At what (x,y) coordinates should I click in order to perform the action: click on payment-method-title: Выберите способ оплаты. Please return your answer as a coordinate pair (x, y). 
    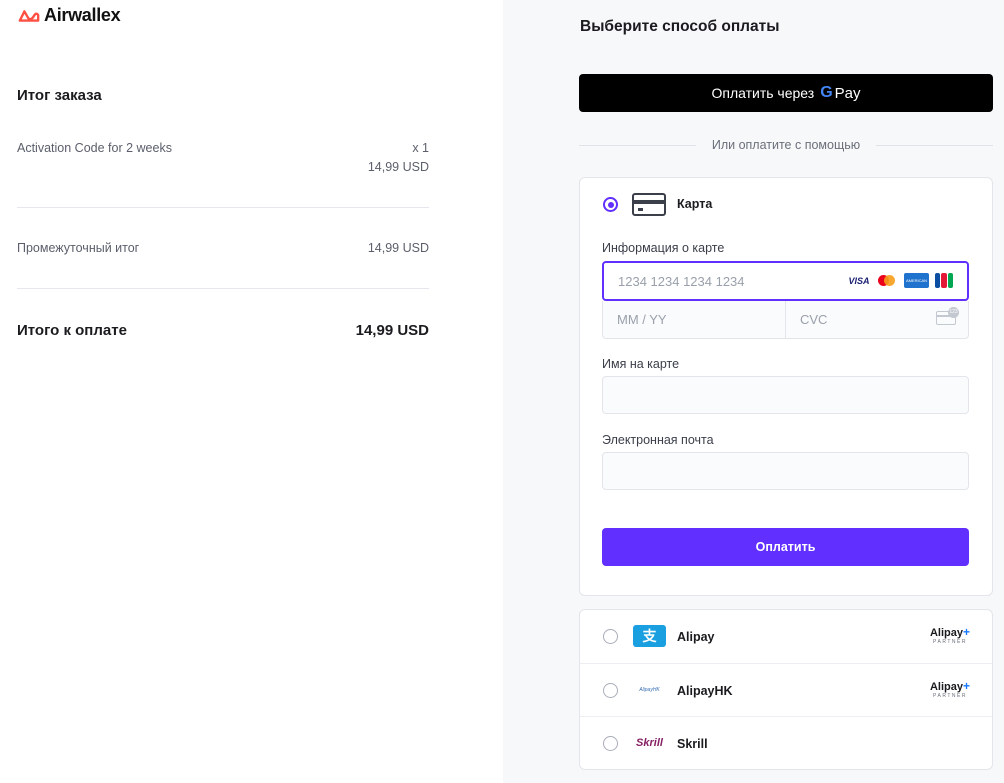
    Looking at the image, I should click on (680, 26).